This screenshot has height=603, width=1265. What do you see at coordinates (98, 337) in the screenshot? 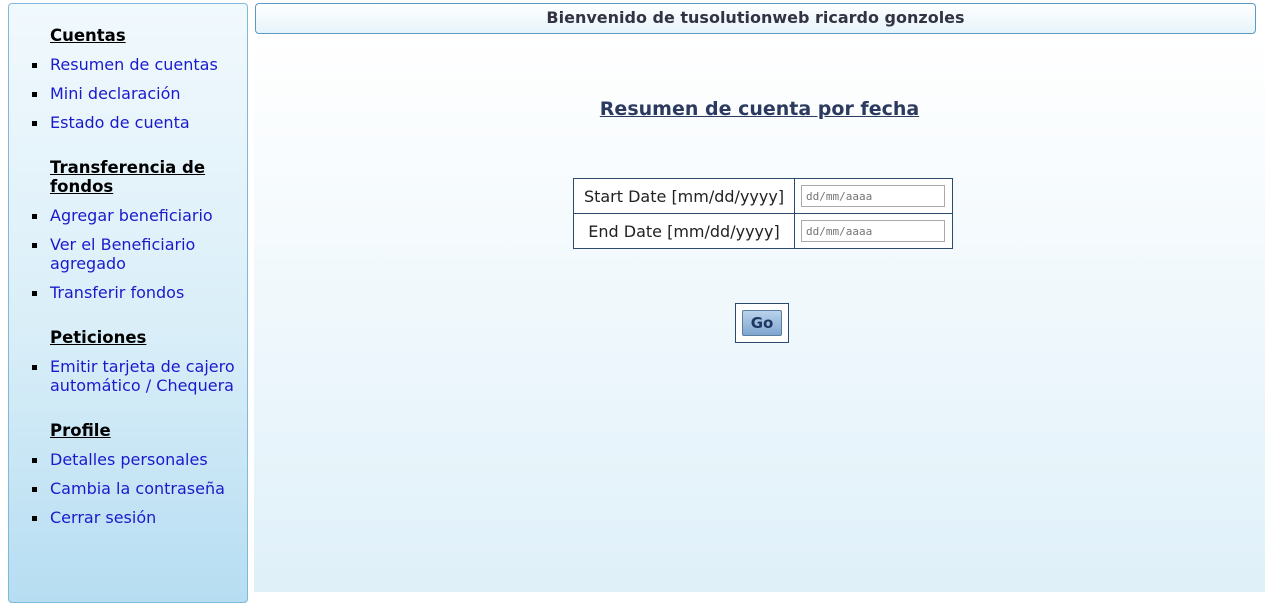
I see `sidebar-heading-peticiones: Peticiones` at bounding box center [98, 337].